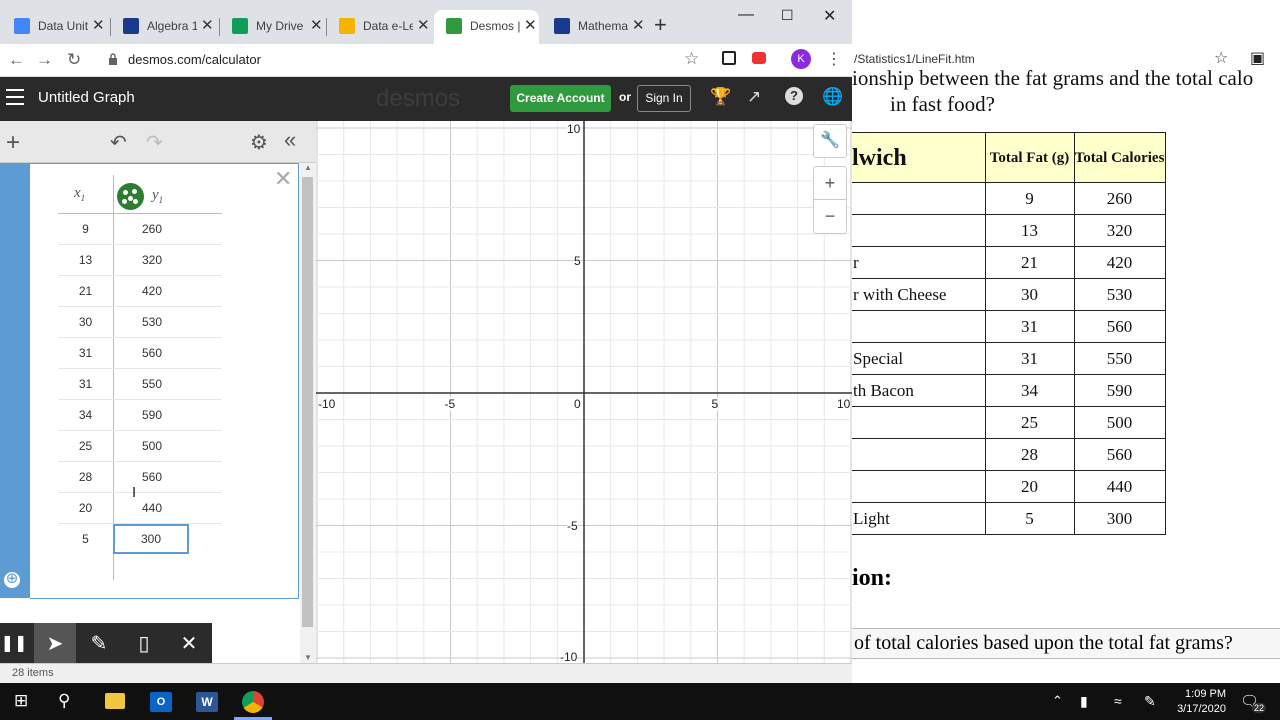  Describe the element at coordinates (85, 446) in the screenshot. I see `x-cell: 25` at that location.